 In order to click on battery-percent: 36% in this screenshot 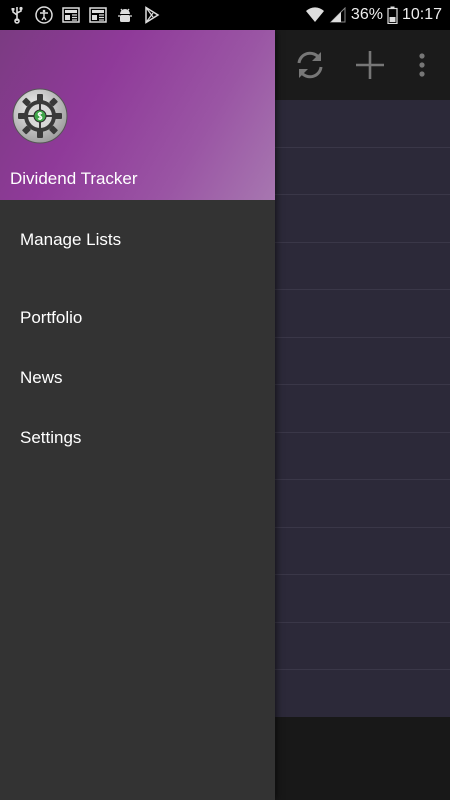, I will do `click(366, 14)`.